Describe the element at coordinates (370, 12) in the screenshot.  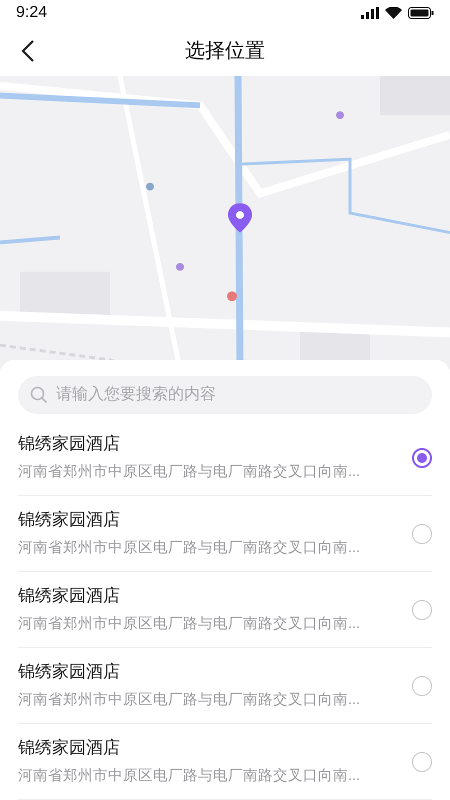
I see `signal-icon` at that location.